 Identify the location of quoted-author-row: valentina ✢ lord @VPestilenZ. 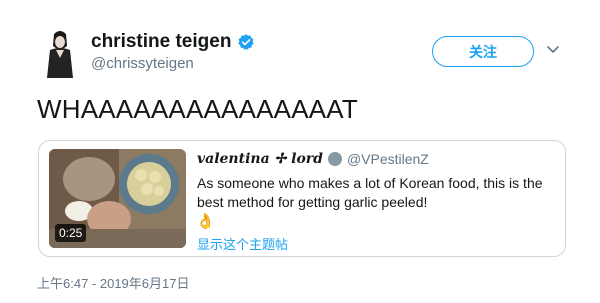
(313, 159).